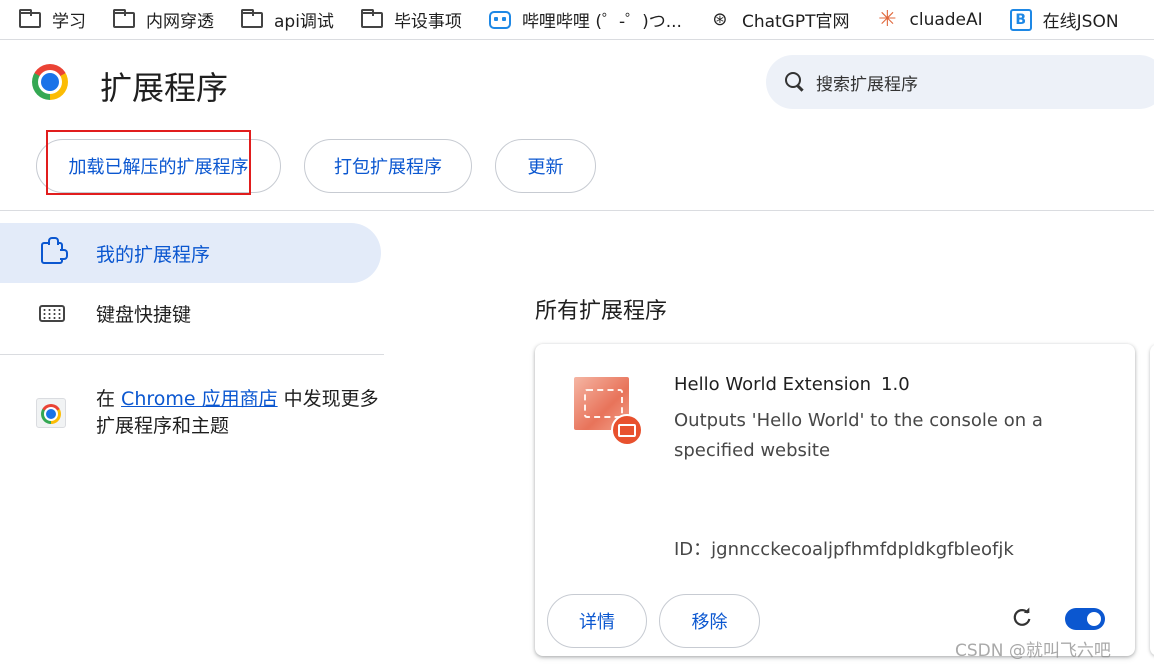 This screenshot has width=1154, height=667. Describe the element at coordinates (164, 88) in the screenshot. I see `page-title: 扩展程序` at that location.